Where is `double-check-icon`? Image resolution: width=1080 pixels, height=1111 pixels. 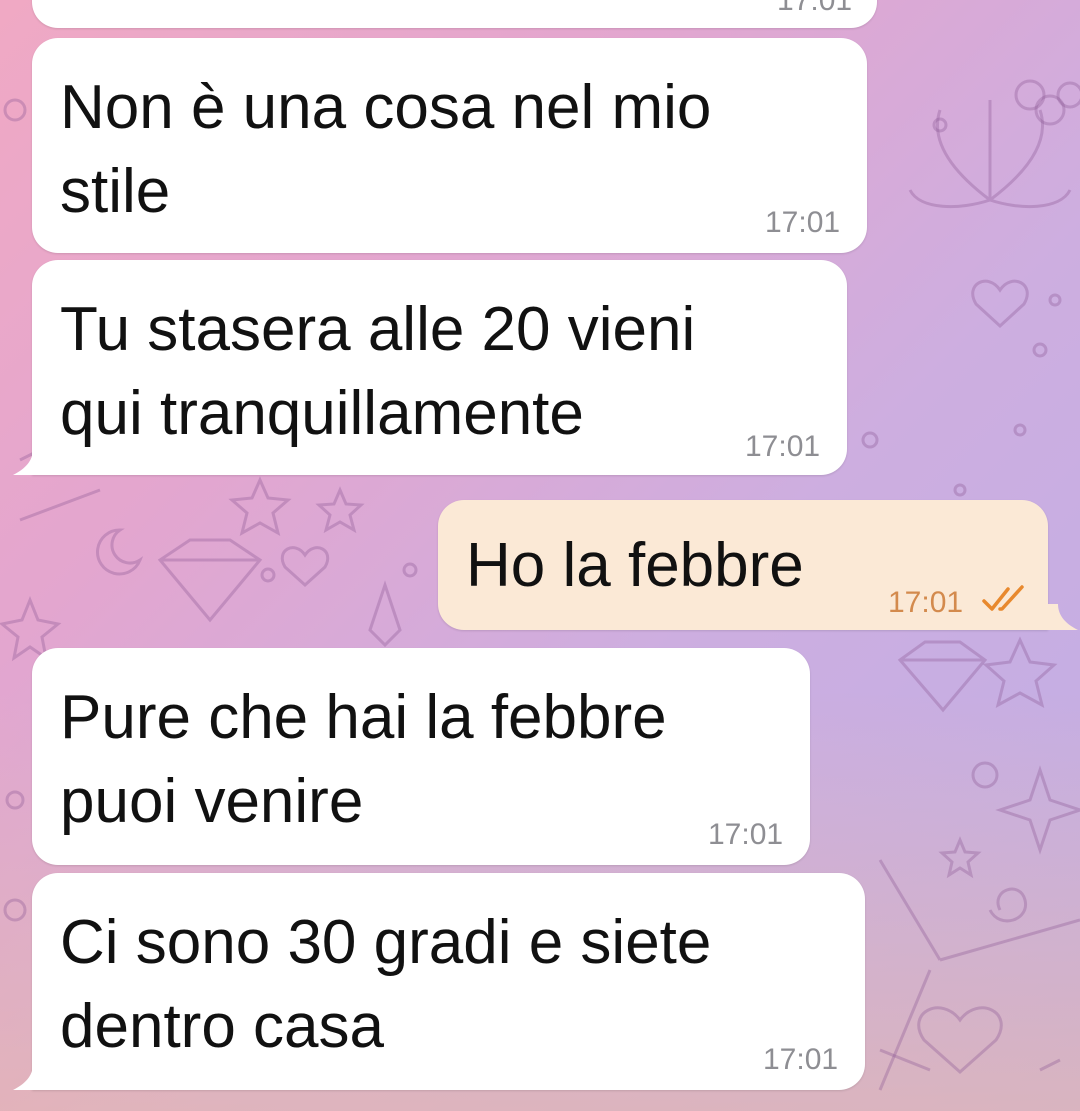 double-check-icon is located at coordinates (1003, 598).